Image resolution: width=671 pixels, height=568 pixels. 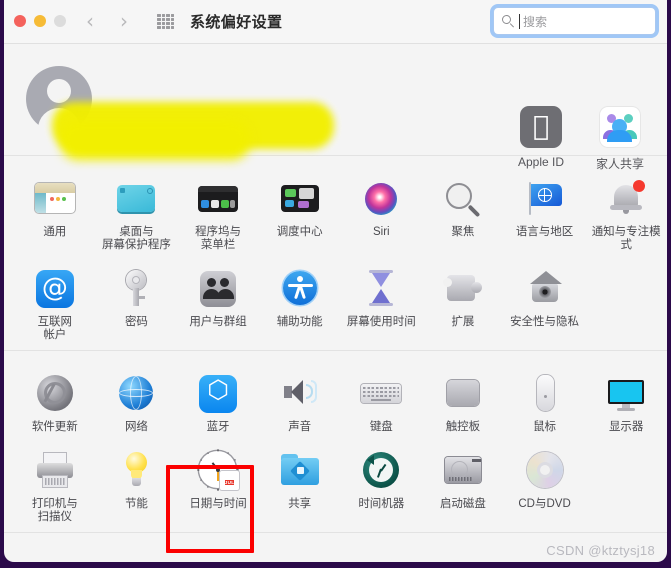 I want to click on pref-pane-label: 蓝牙, so click(x=218, y=427).